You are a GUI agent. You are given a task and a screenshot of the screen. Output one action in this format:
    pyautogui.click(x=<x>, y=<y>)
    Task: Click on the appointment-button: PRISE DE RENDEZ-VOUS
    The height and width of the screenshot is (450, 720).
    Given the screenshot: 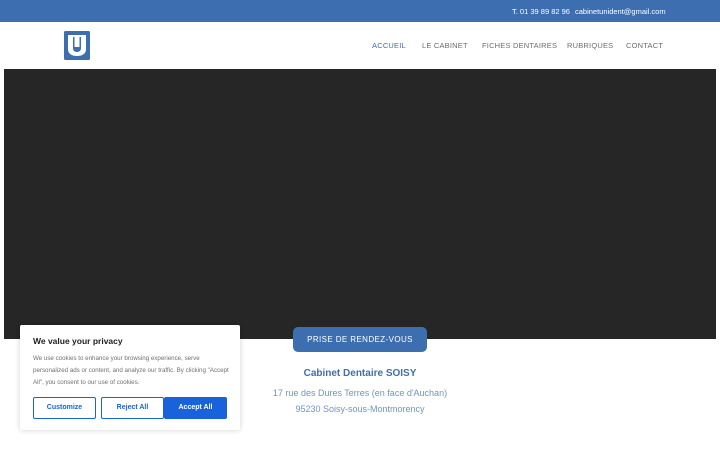 What is the action you would take?
    pyautogui.click(x=360, y=339)
    